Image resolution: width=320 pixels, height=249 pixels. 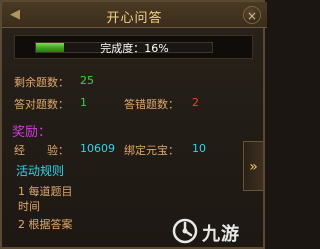 I want to click on exp-value: 10609, so click(x=97, y=148).